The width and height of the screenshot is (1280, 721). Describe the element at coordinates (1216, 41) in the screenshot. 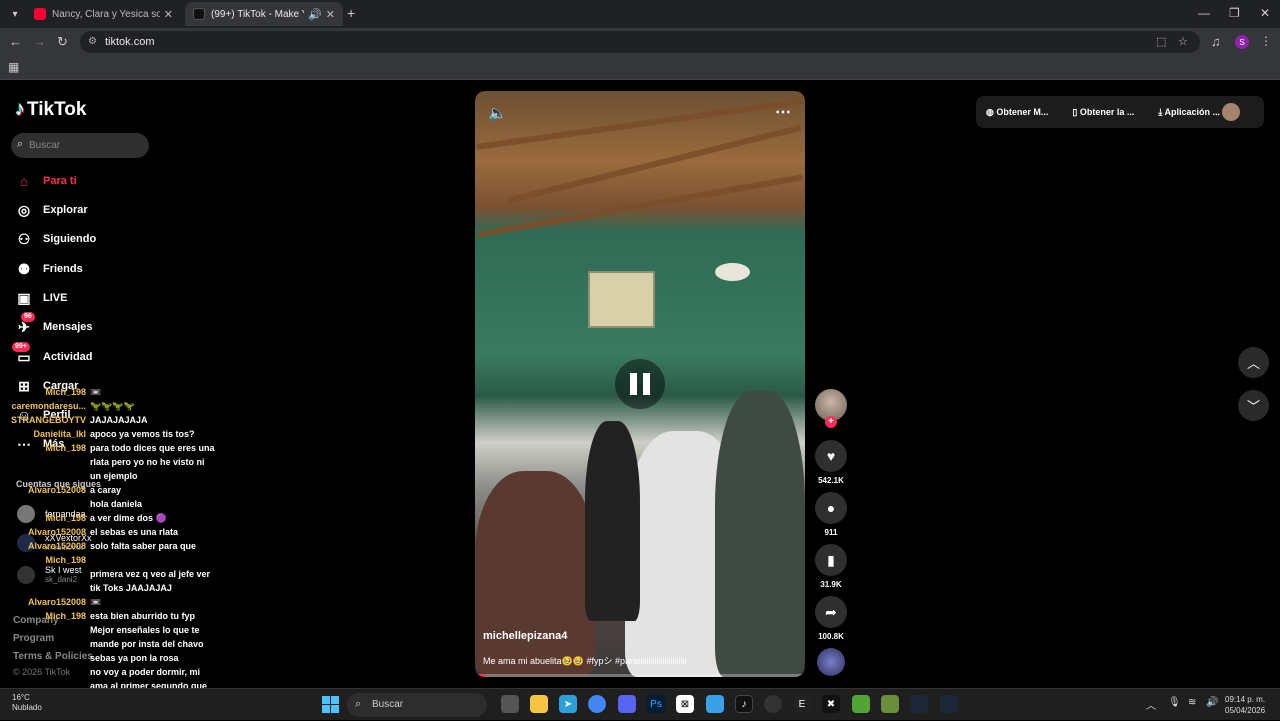

I see `media-control-icon: ♫` at that location.